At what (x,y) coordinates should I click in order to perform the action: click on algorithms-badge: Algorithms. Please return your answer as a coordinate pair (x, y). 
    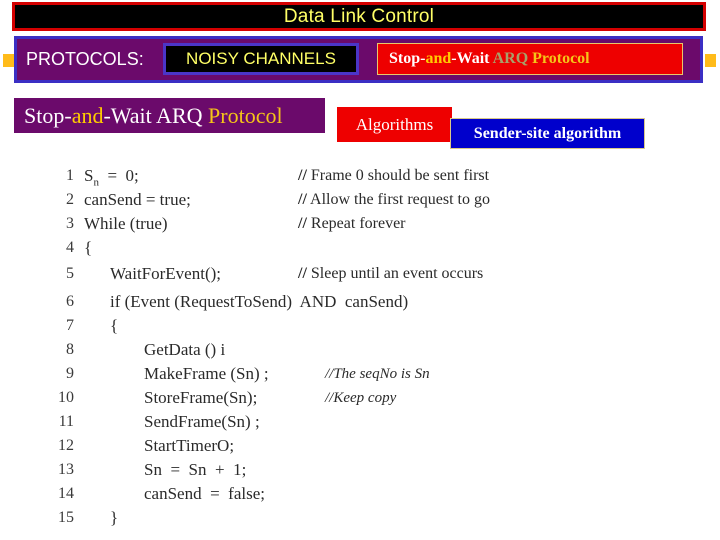
    Looking at the image, I should click on (394, 124).